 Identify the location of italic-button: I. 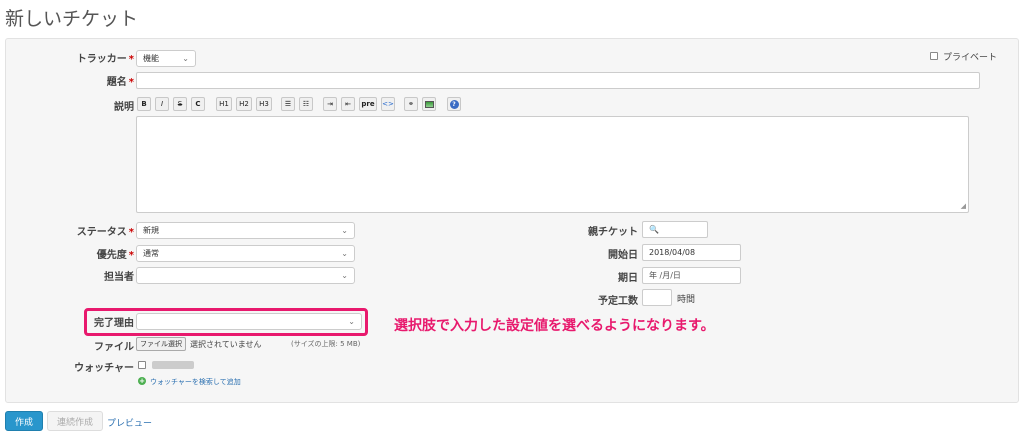
(162, 104).